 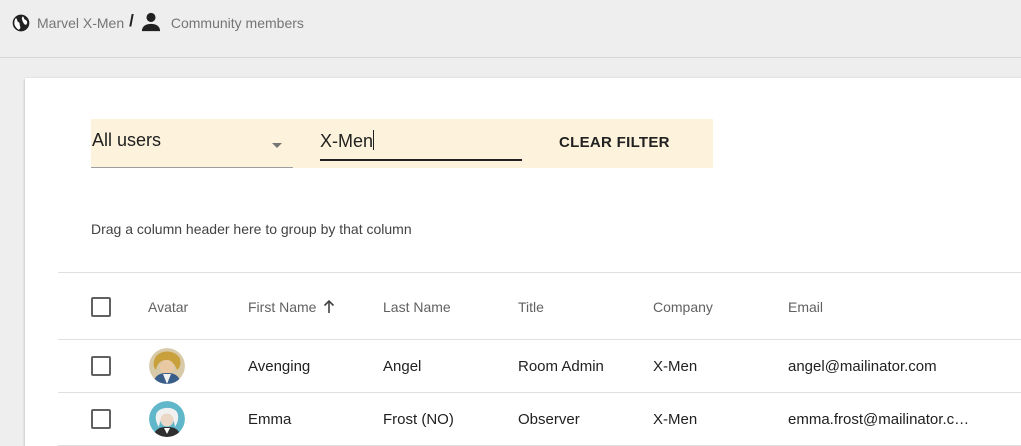 What do you see at coordinates (127, 140) in the screenshot?
I see `user-filter-value: All users` at bounding box center [127, 140].